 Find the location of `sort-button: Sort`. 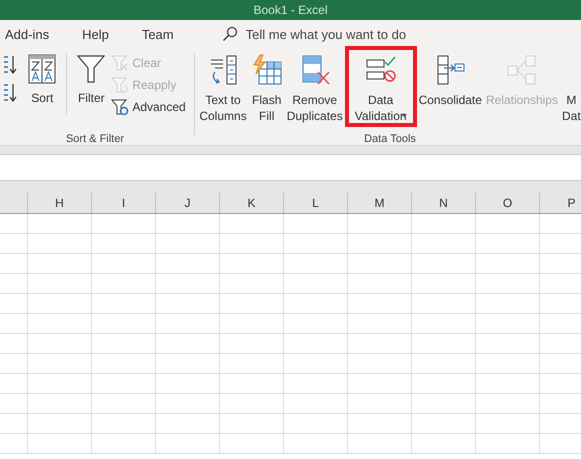

sort-button: Sort is located at coordinates (42, 80).